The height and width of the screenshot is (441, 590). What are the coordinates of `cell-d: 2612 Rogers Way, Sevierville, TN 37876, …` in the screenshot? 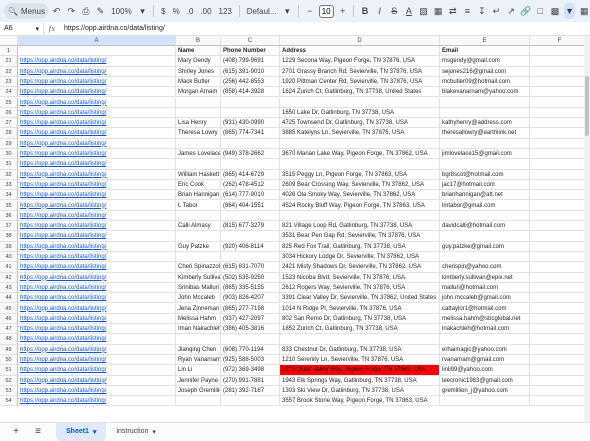 It's located at (360, 288).